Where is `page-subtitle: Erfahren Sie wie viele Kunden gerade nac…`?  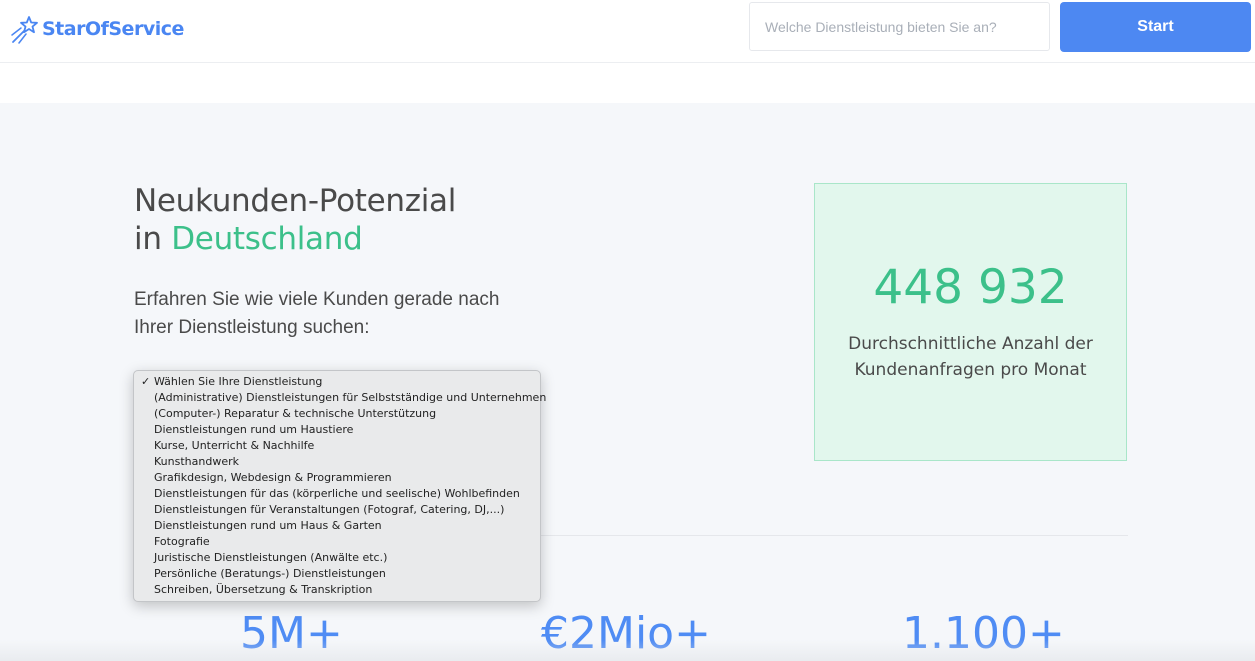
page-subtitle: Erfahren Sie wie viele Kunden gerade nac… is located at coordinates (317, 313).